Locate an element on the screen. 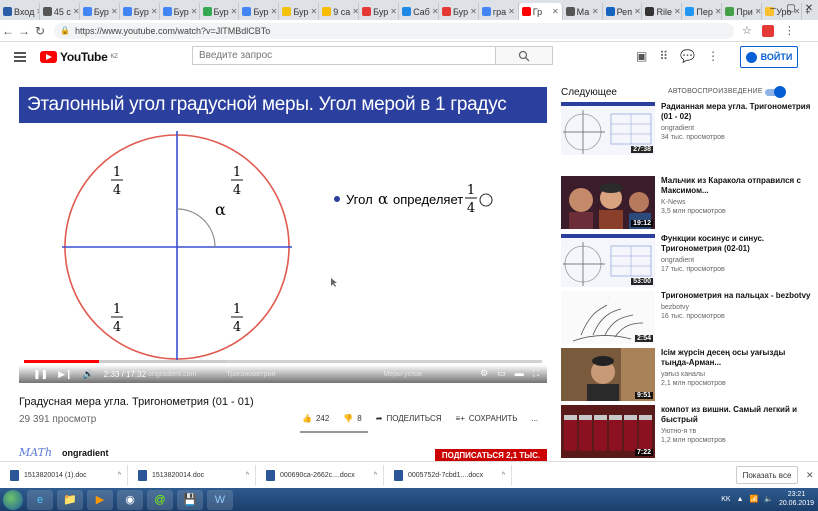 The width and height of the screenshot is (818, 511). channel-avatar: MATh is located at coordinates (35, 452).